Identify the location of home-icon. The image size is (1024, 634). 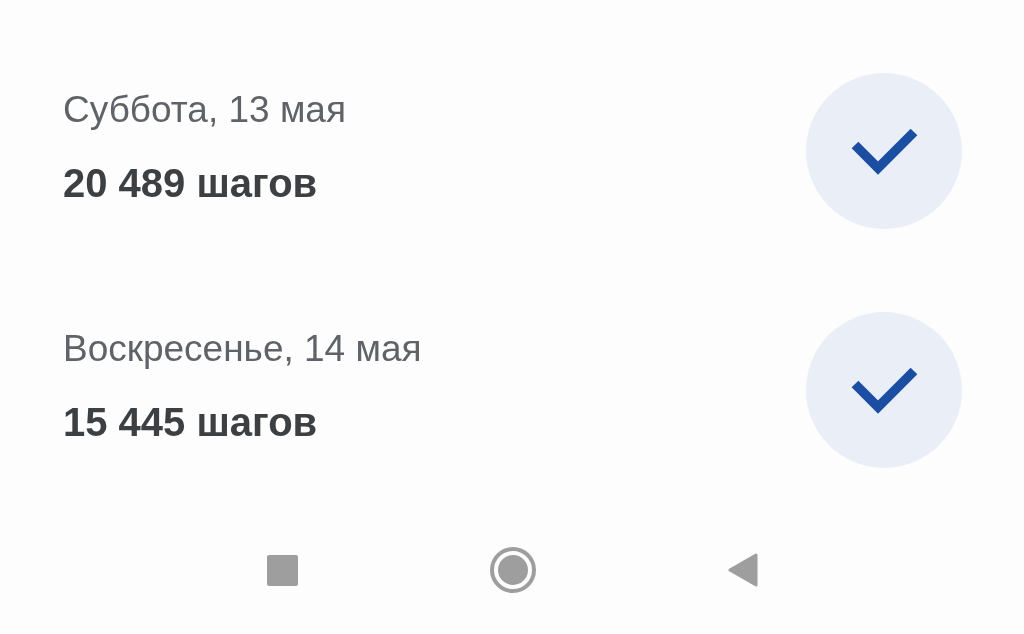
(512, 570).